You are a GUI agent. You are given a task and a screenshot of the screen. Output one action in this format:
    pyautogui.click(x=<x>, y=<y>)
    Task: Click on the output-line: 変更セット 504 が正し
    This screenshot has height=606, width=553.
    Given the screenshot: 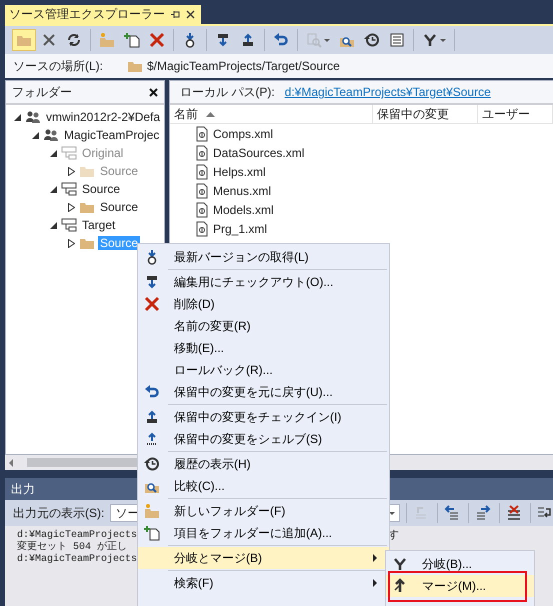 What is the action you would take?
    pyautogui.click(x=72, y=548)
    